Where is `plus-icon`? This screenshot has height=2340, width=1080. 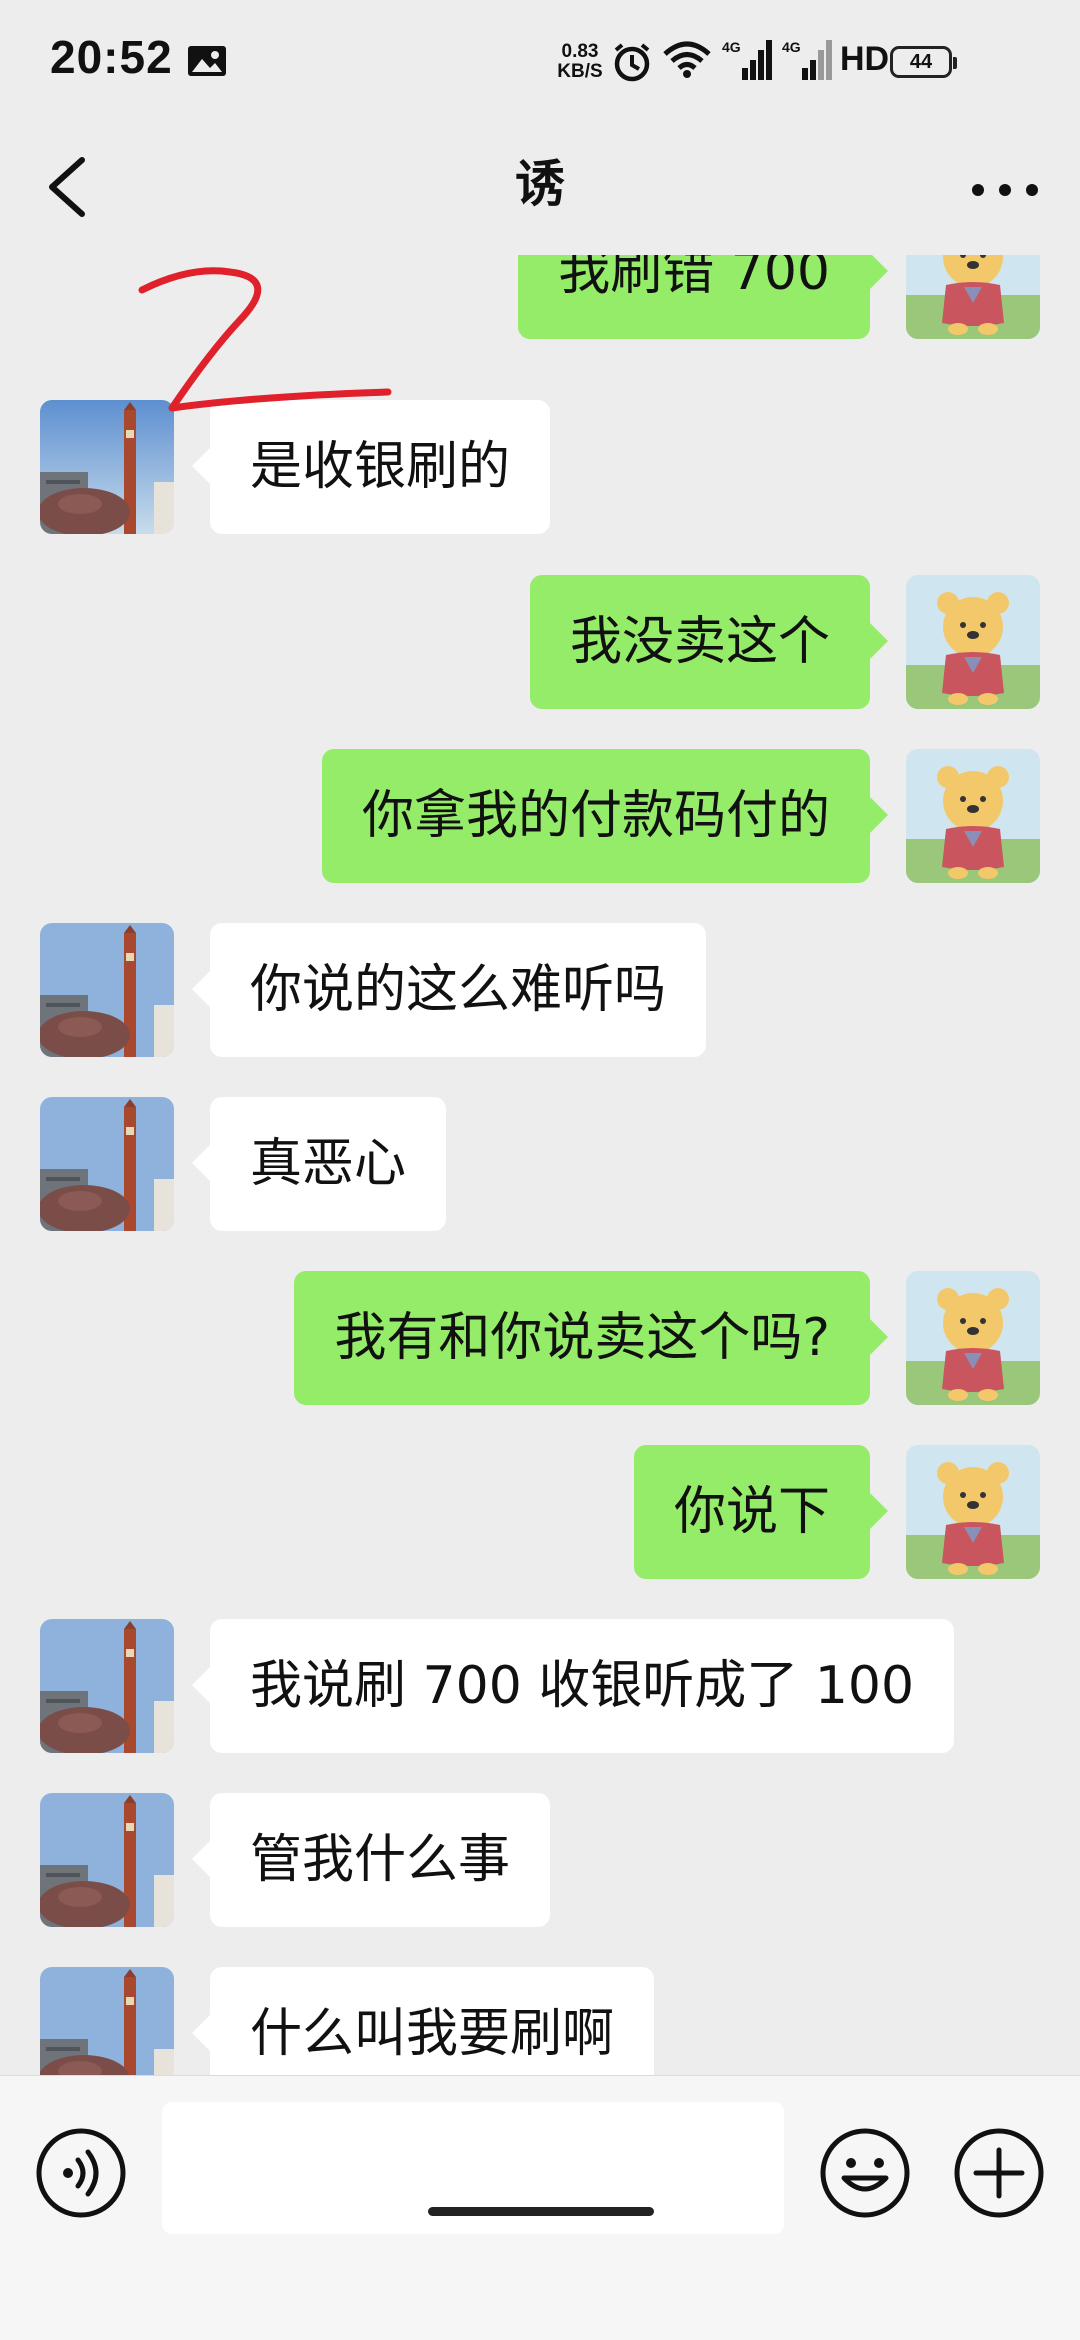 plus-icon is located at coordinates (999, 2173).